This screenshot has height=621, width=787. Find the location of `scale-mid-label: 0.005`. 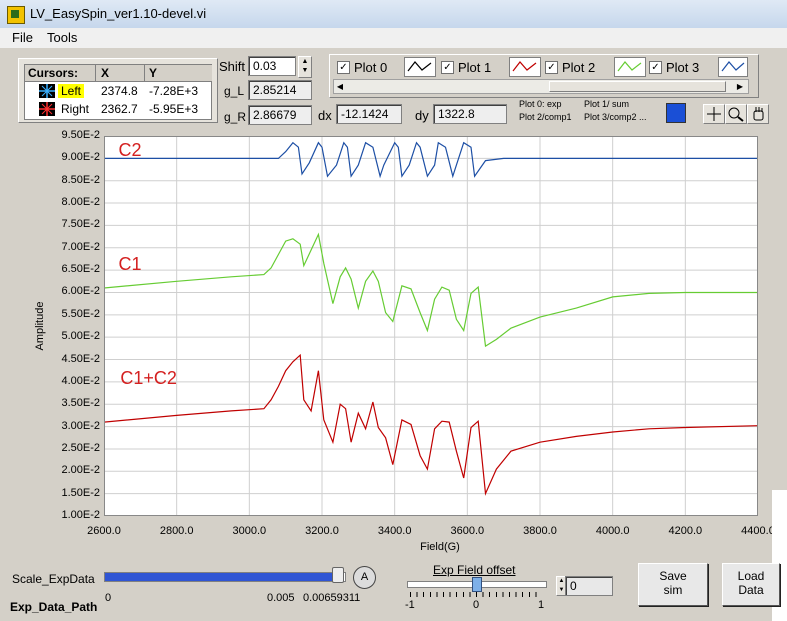

scale-mid-label: 0.005 is located at coordinates (281, 598).